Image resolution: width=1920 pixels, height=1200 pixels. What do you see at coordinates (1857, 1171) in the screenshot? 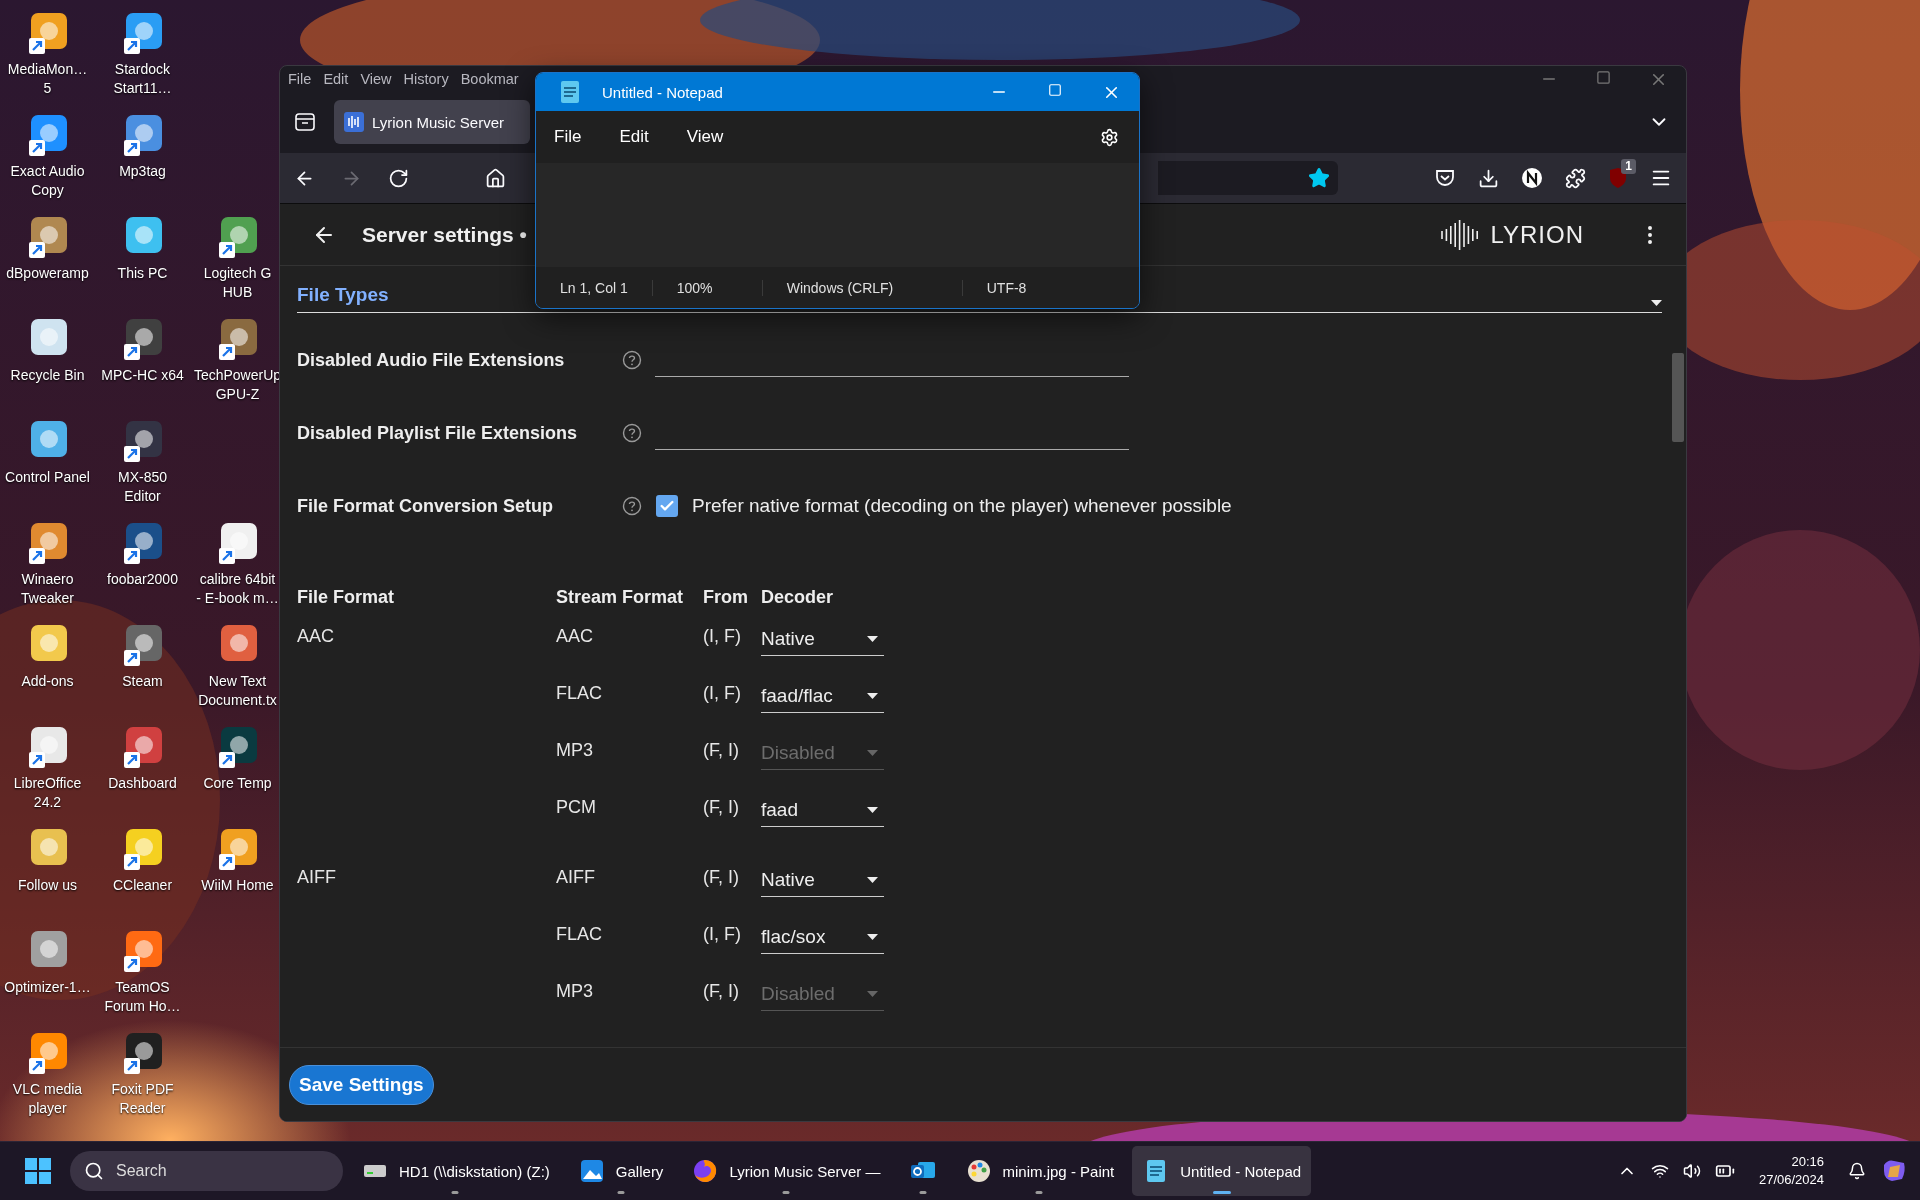
I see `notification-icon` at bounding box center [1857, 1171].